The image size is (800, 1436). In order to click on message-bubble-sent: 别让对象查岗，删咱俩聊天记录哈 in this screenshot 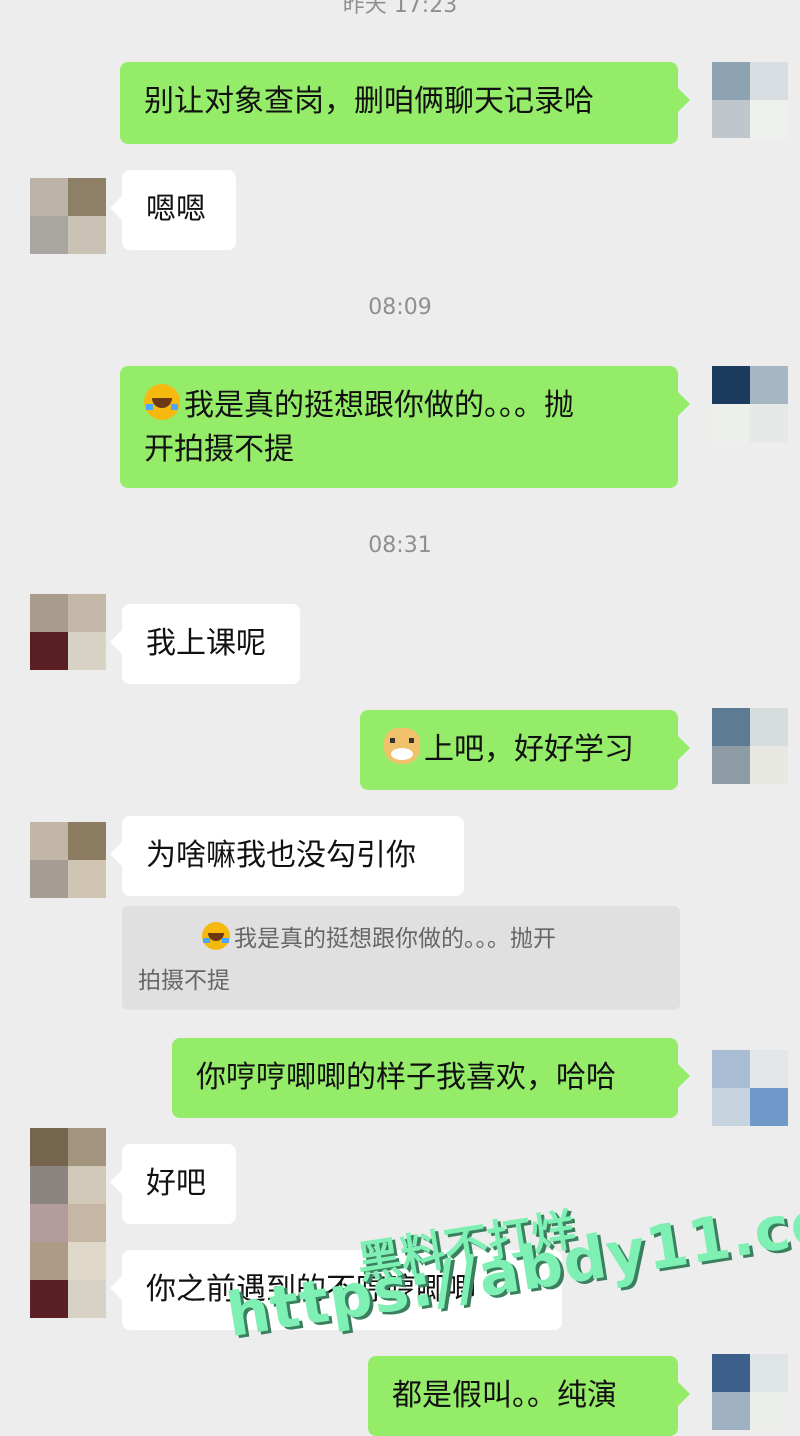, I will do `click(405, 103)`.